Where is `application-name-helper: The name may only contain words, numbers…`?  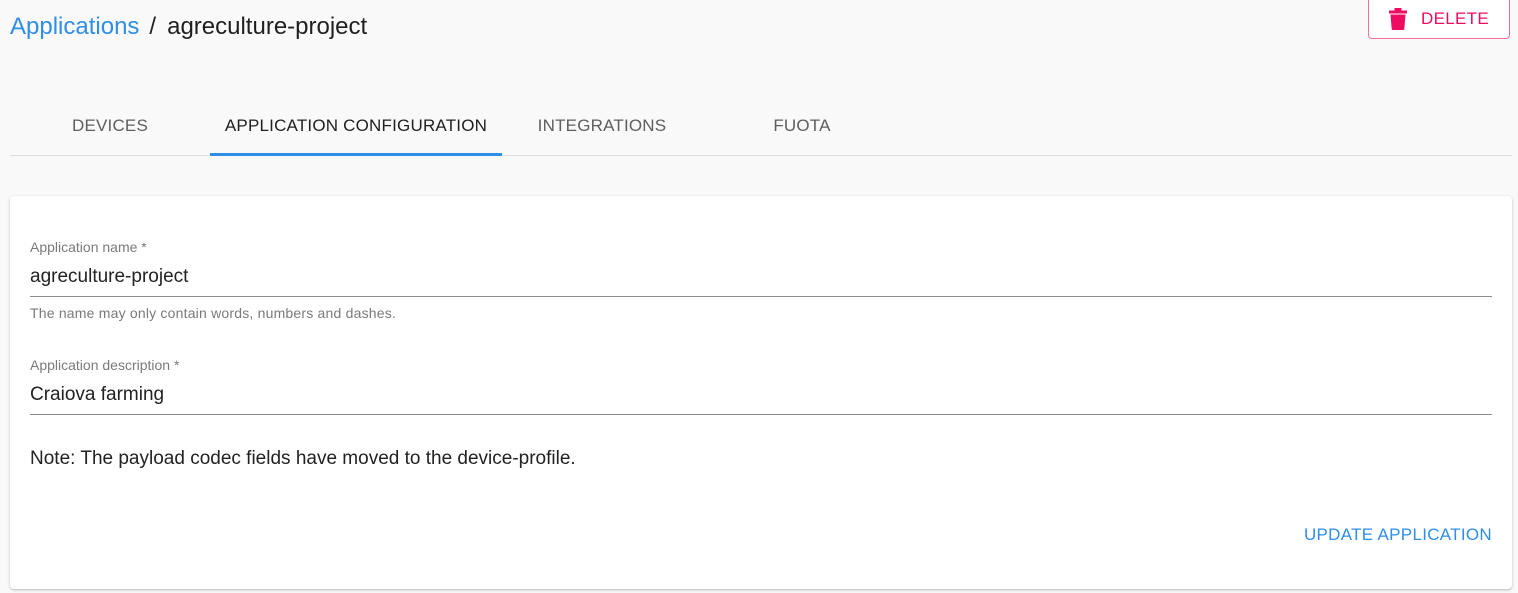 application-name-helper: The name may only contain words, numbers… is located at coordinates (213, 313).